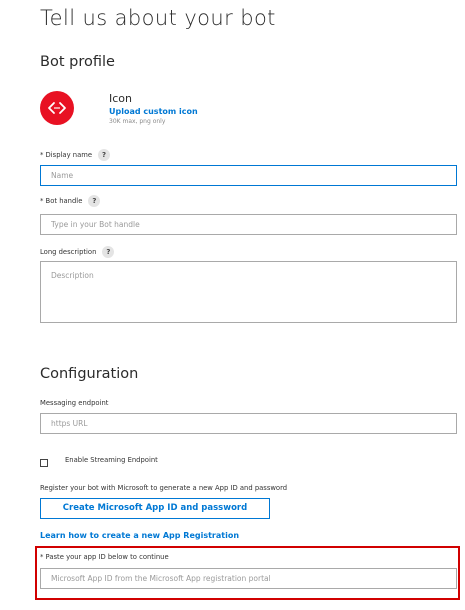  I want to click on display-name-input, so click(248, 175).